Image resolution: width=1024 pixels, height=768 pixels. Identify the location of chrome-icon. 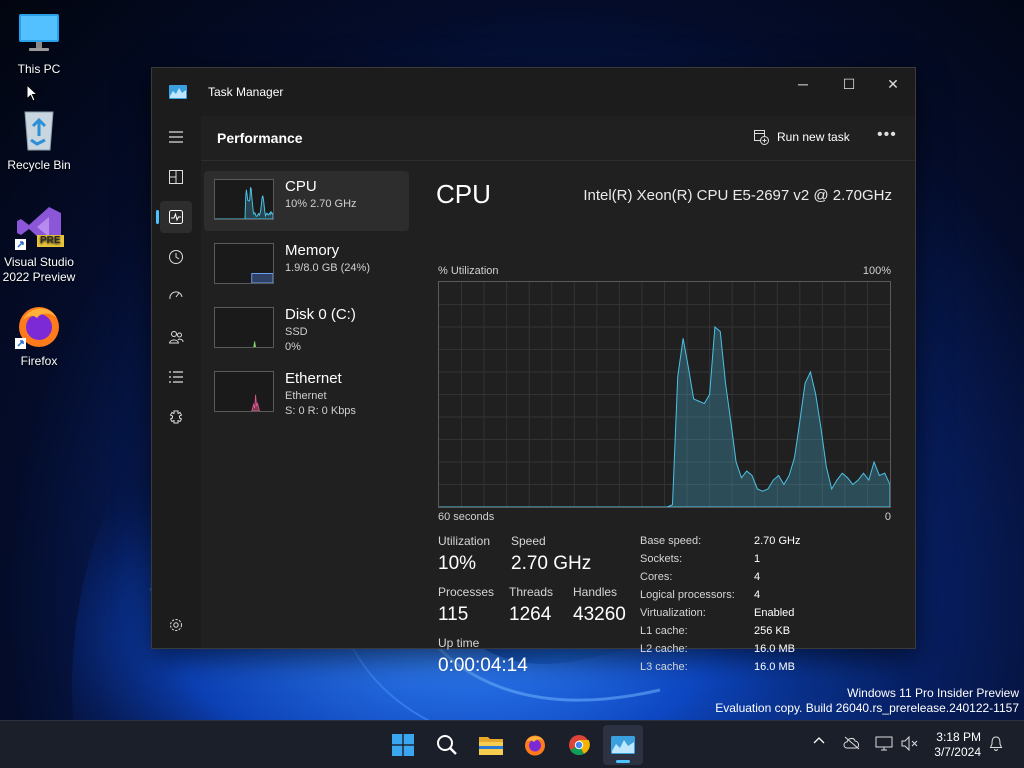
(579, 745).